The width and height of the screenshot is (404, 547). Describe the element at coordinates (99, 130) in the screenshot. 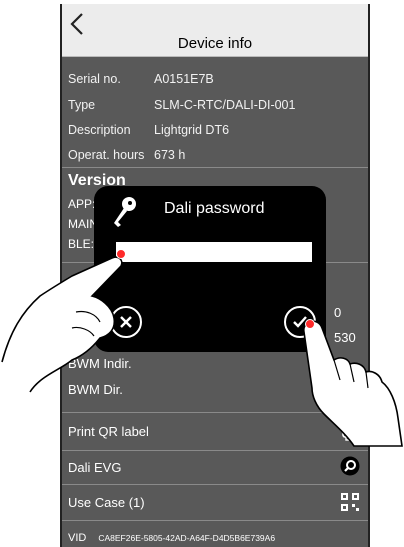

I see `info-label: Description` at that location.